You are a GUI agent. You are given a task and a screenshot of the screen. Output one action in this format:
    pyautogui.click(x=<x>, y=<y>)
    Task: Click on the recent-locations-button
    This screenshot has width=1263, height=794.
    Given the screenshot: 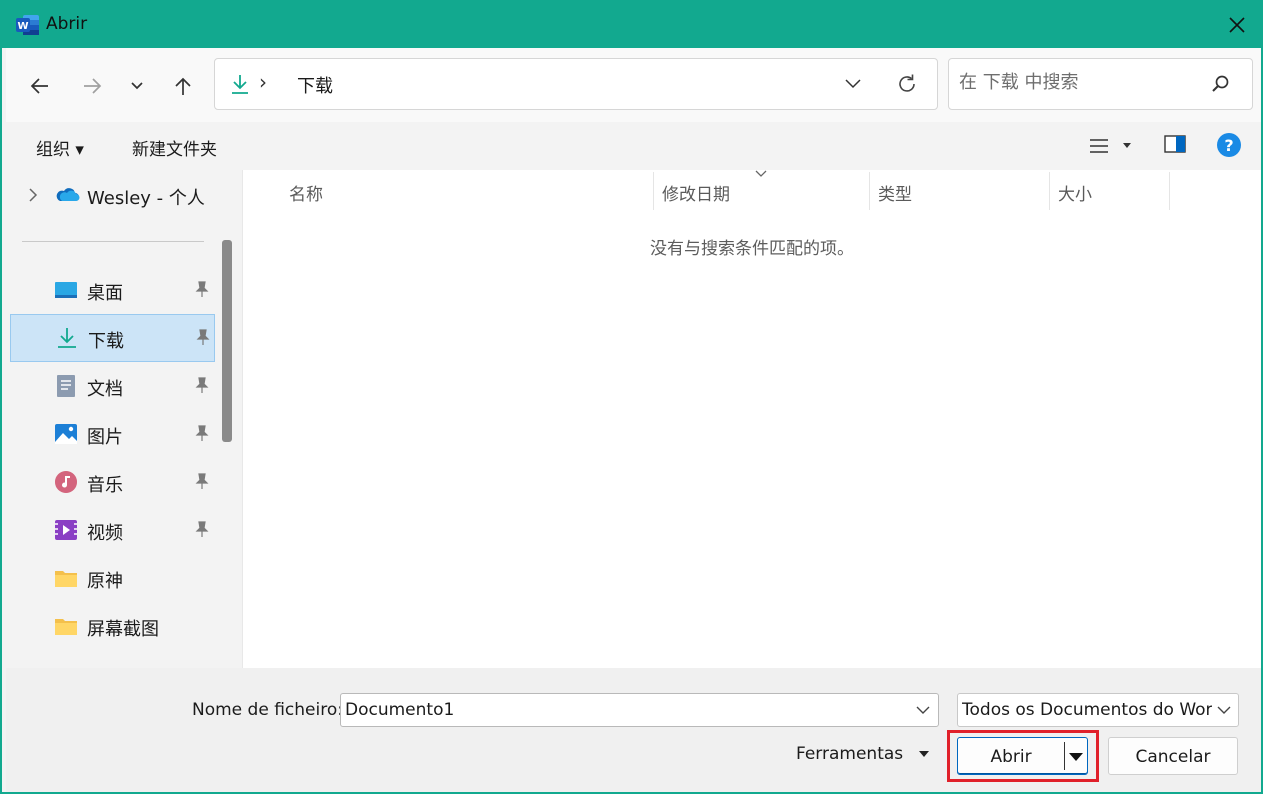 What is the action you would take?
    pyautogui.click(x=137, y=86)
    